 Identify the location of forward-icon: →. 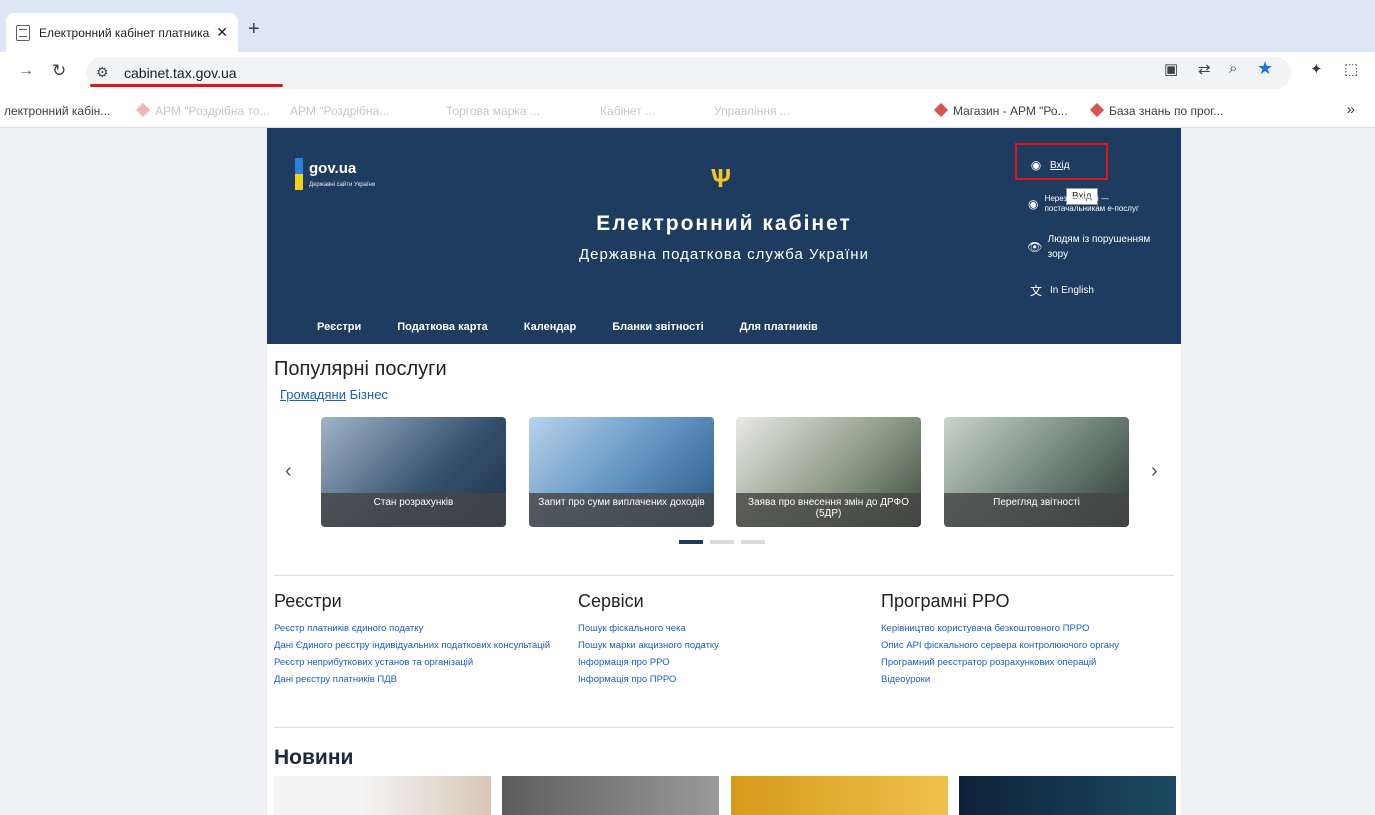
(26, 71).